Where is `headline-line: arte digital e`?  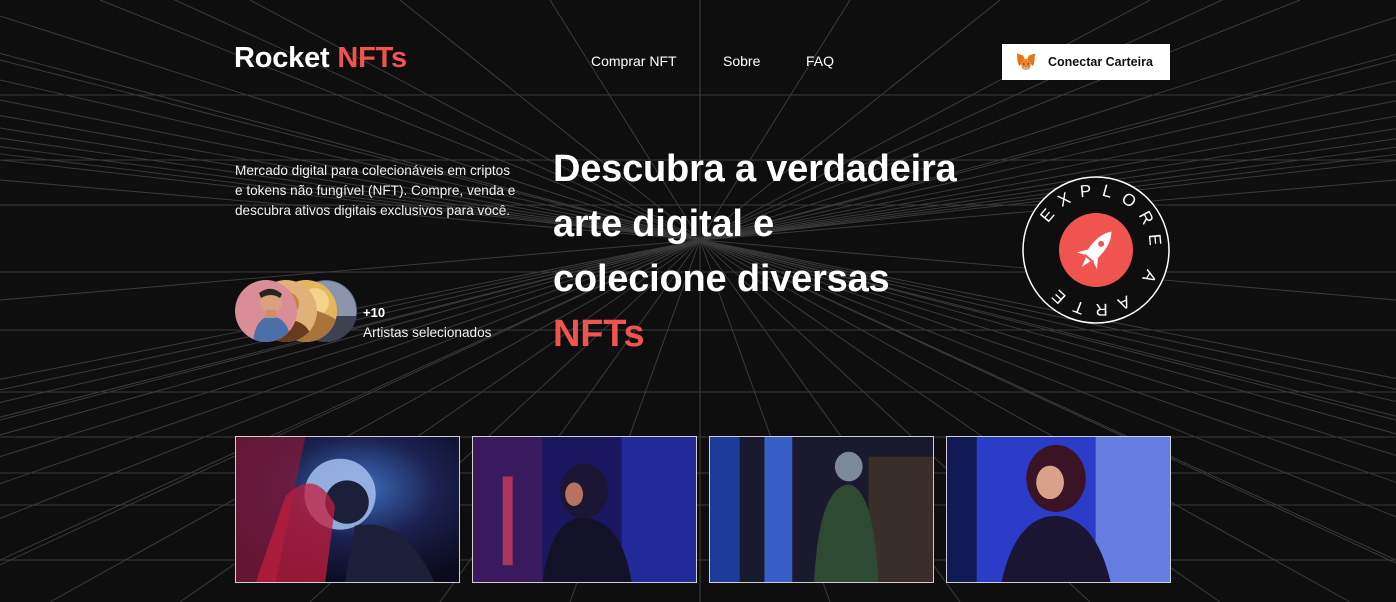 headline-line: arte digital e is located at coordinates (664, 224).